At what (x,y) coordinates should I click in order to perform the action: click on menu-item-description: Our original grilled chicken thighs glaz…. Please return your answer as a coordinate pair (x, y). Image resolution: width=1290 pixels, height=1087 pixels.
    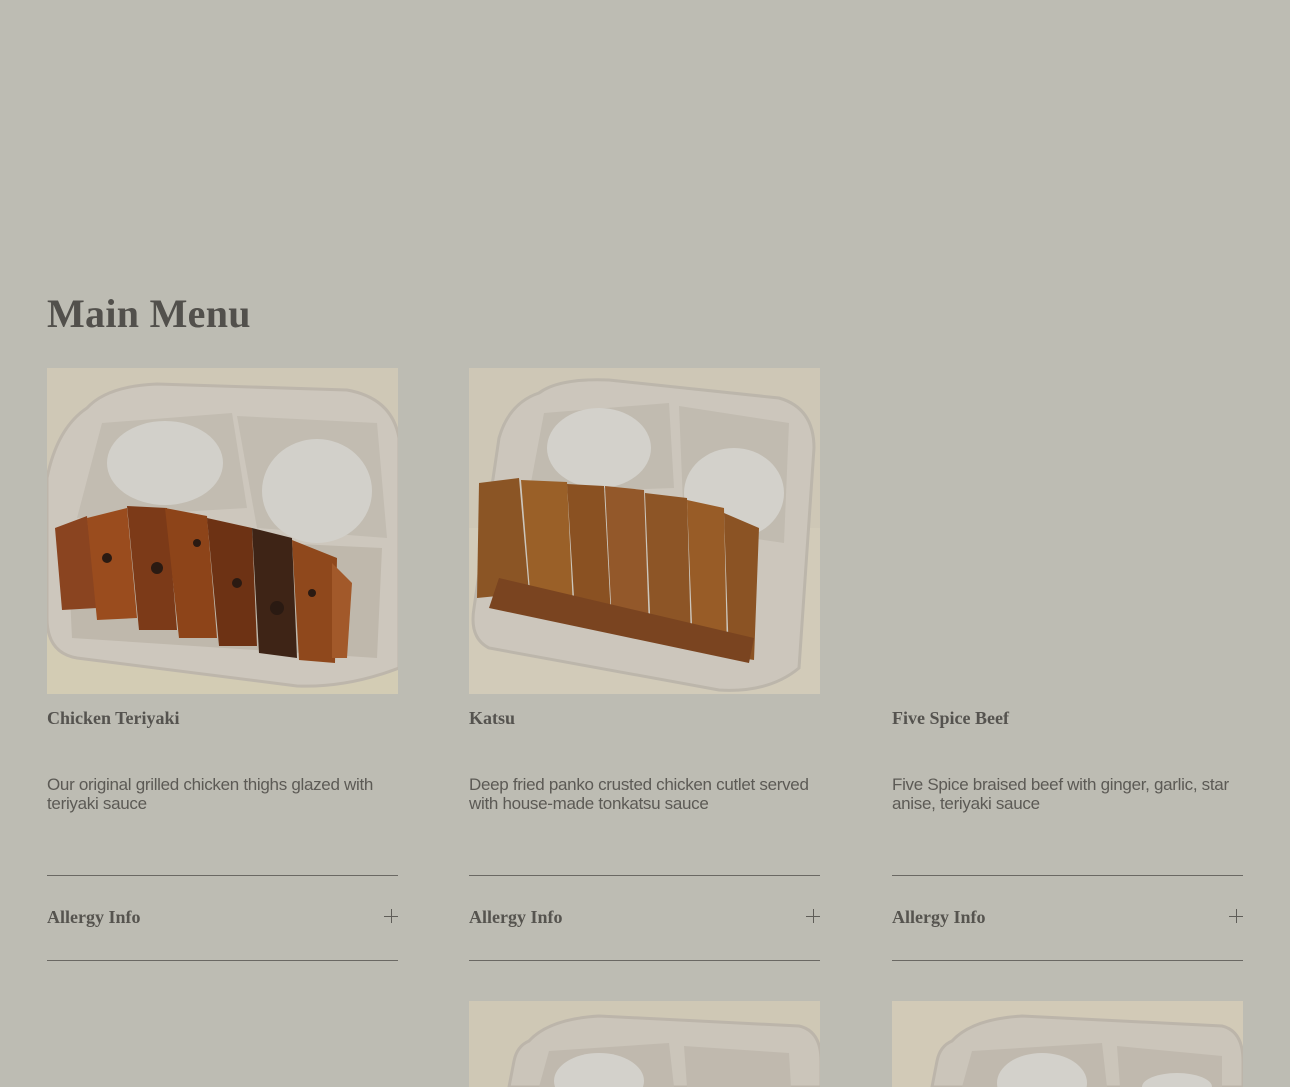
    Looking at the image, I should click on (210, 794).